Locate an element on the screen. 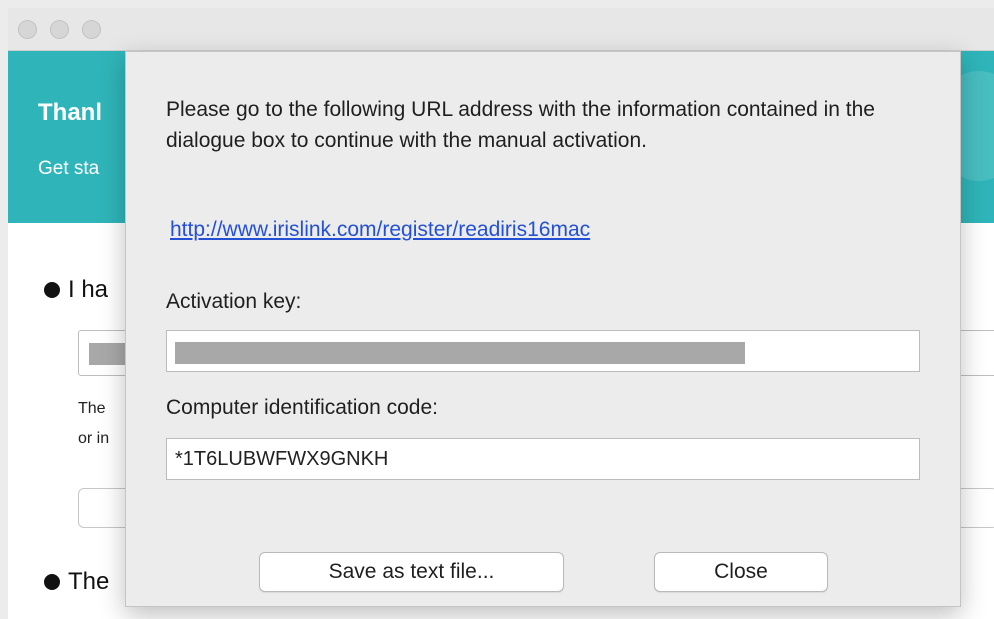  activation-key-field is located at coordinates (543, 351).